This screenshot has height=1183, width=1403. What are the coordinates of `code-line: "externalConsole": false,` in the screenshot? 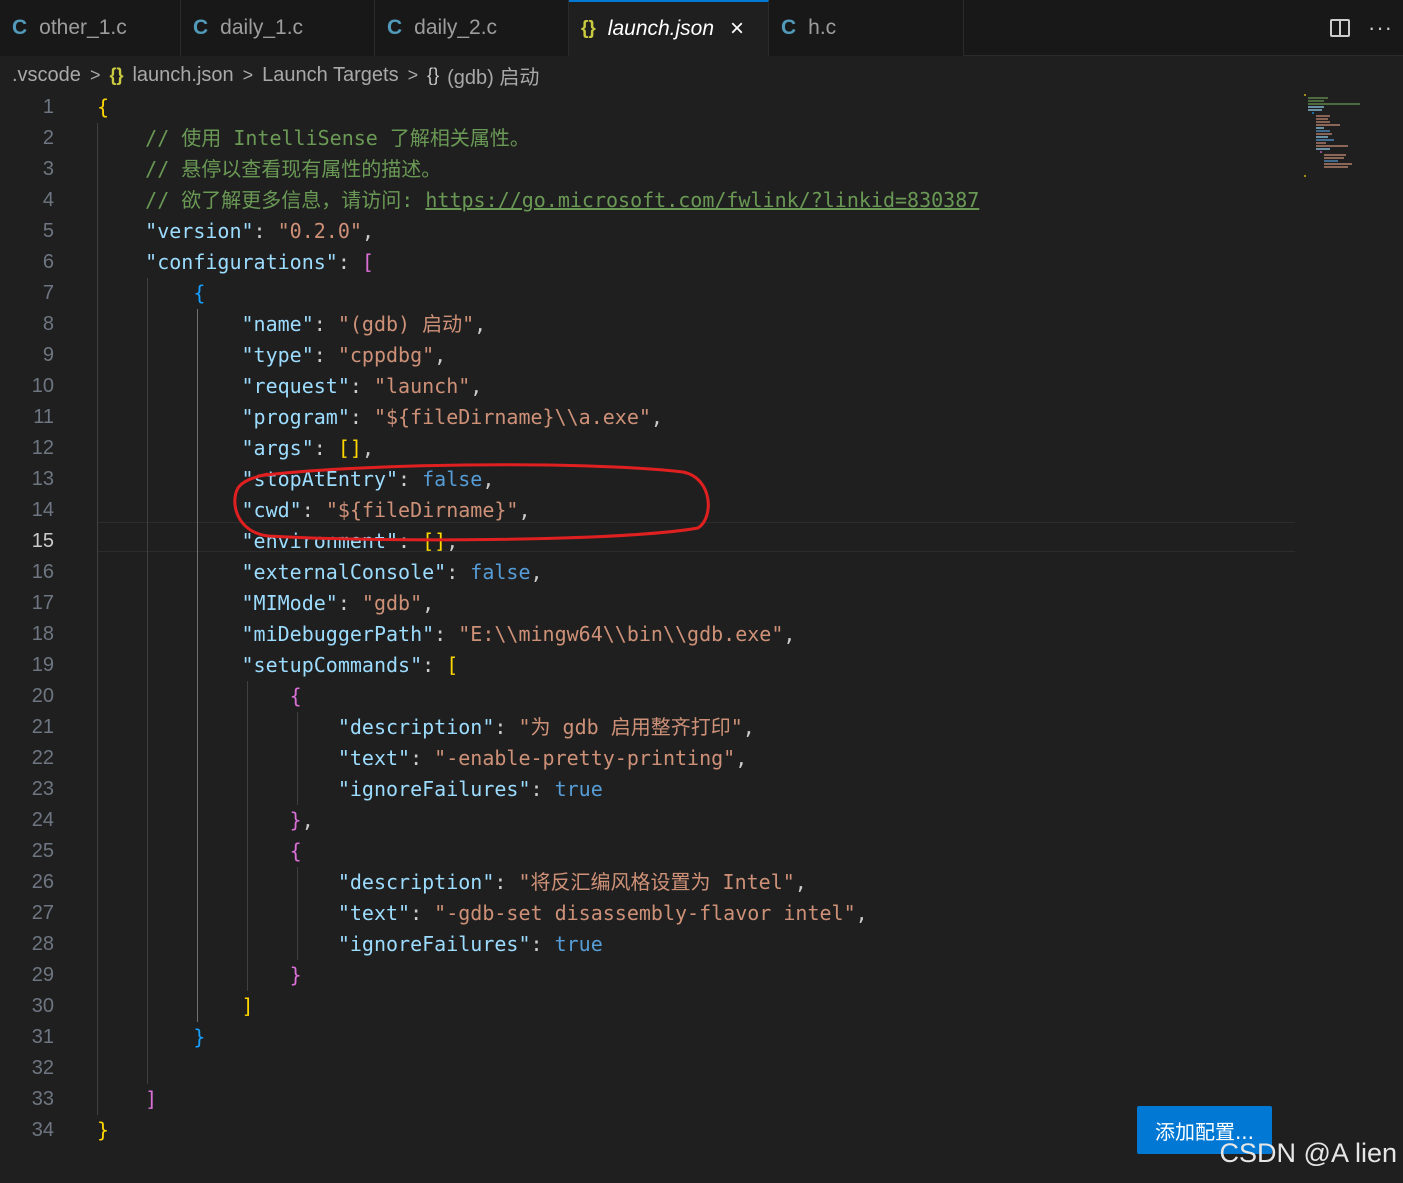 It's located at (650, 572).